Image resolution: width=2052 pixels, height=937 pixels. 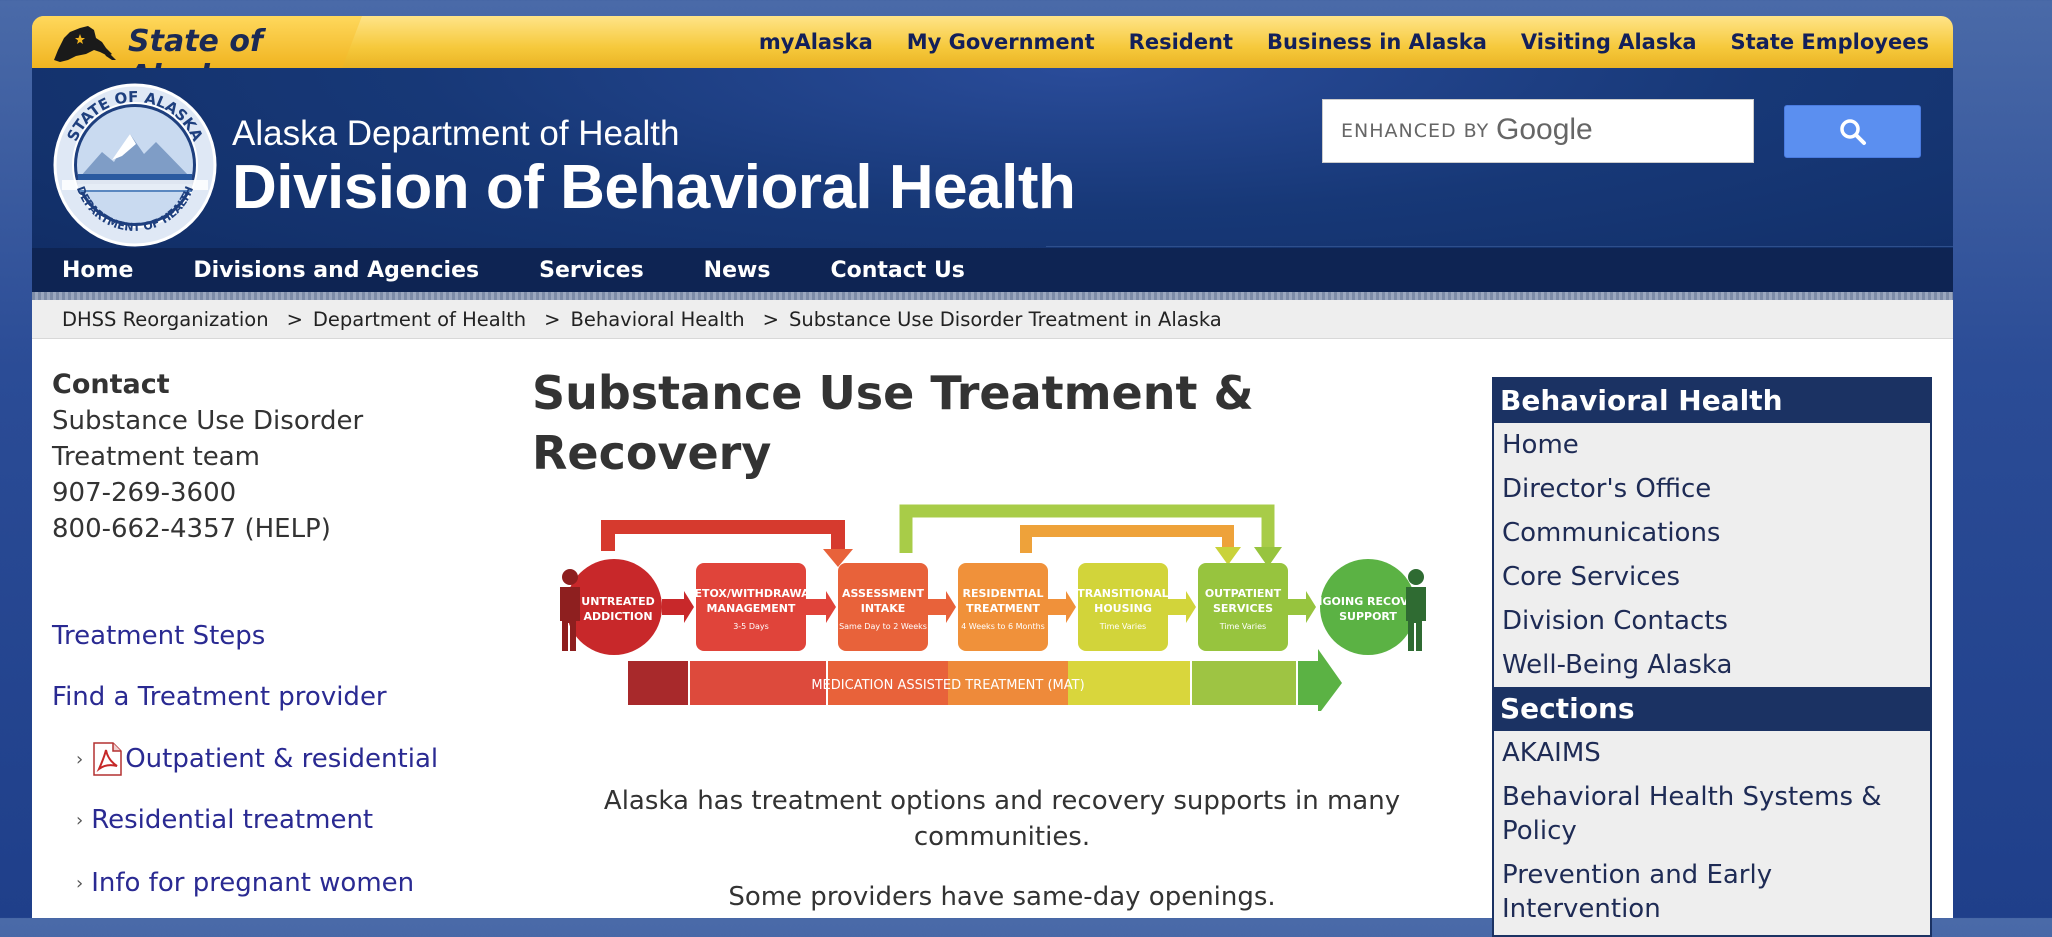 What do you see at coordinates (1712, 753) in the screenshot?
I see `sidebar-item-akaims: AKAIMS` at bounding box center [1712, 753].